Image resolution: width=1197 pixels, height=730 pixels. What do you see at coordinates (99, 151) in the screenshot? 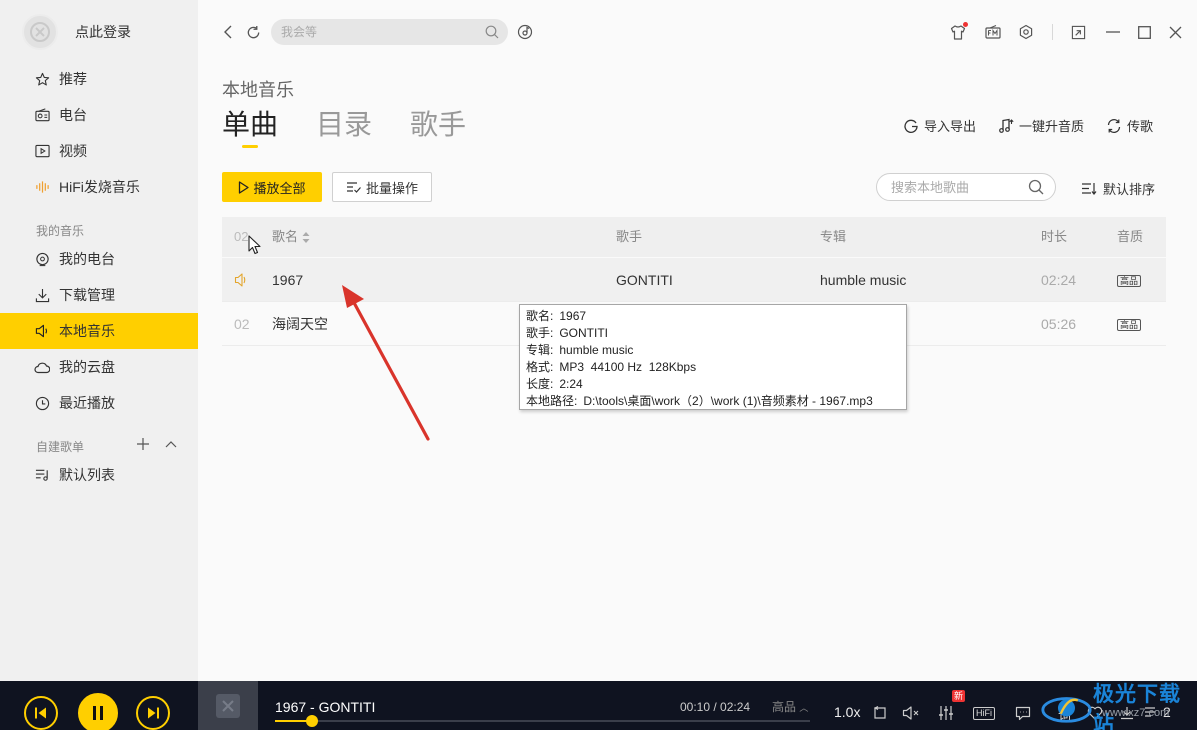
I see `sidebar-item-video: 视频` at bounding box center [99, 151].